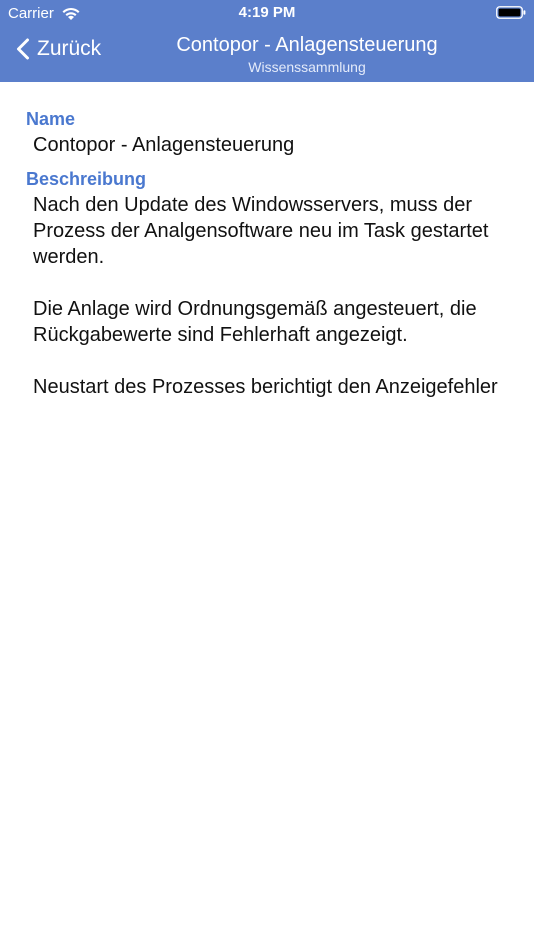  Describe the element at coordinates (23, 49) in the screenshot. I see `chevron-left-icon` at that location.